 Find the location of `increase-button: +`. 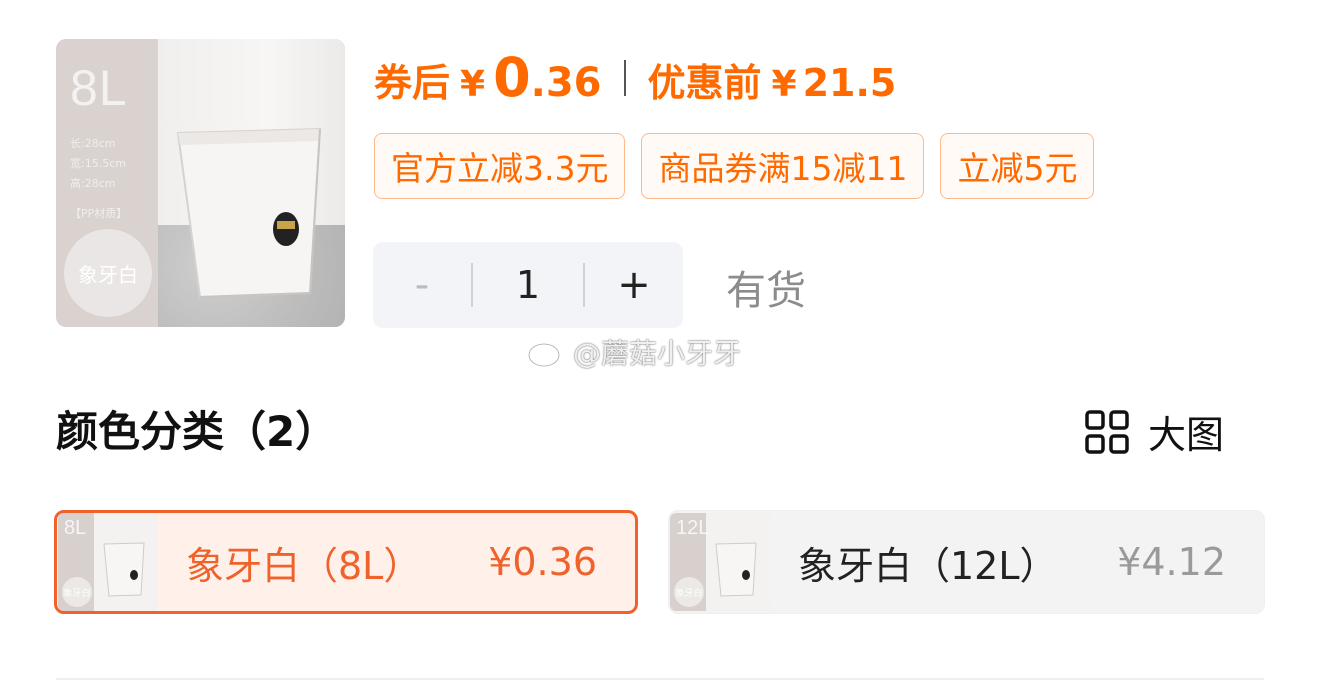

increase-button: + is located at coordinates (634, 285).